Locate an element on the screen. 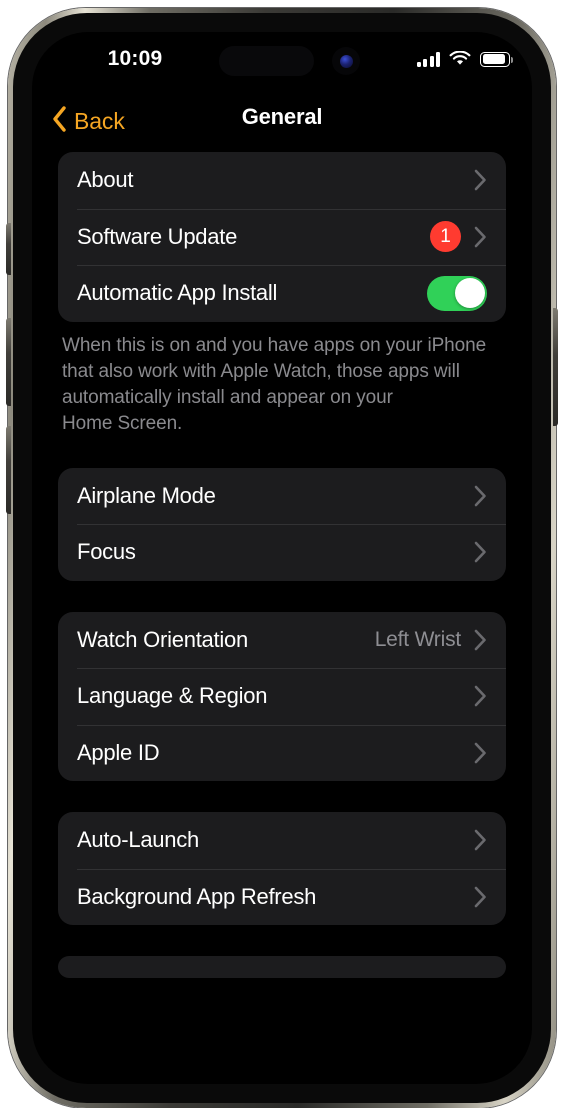 The height and width of the screenshot is (1108, 564). settings-row-label: Language & Region is located at coordinates (172, 696).